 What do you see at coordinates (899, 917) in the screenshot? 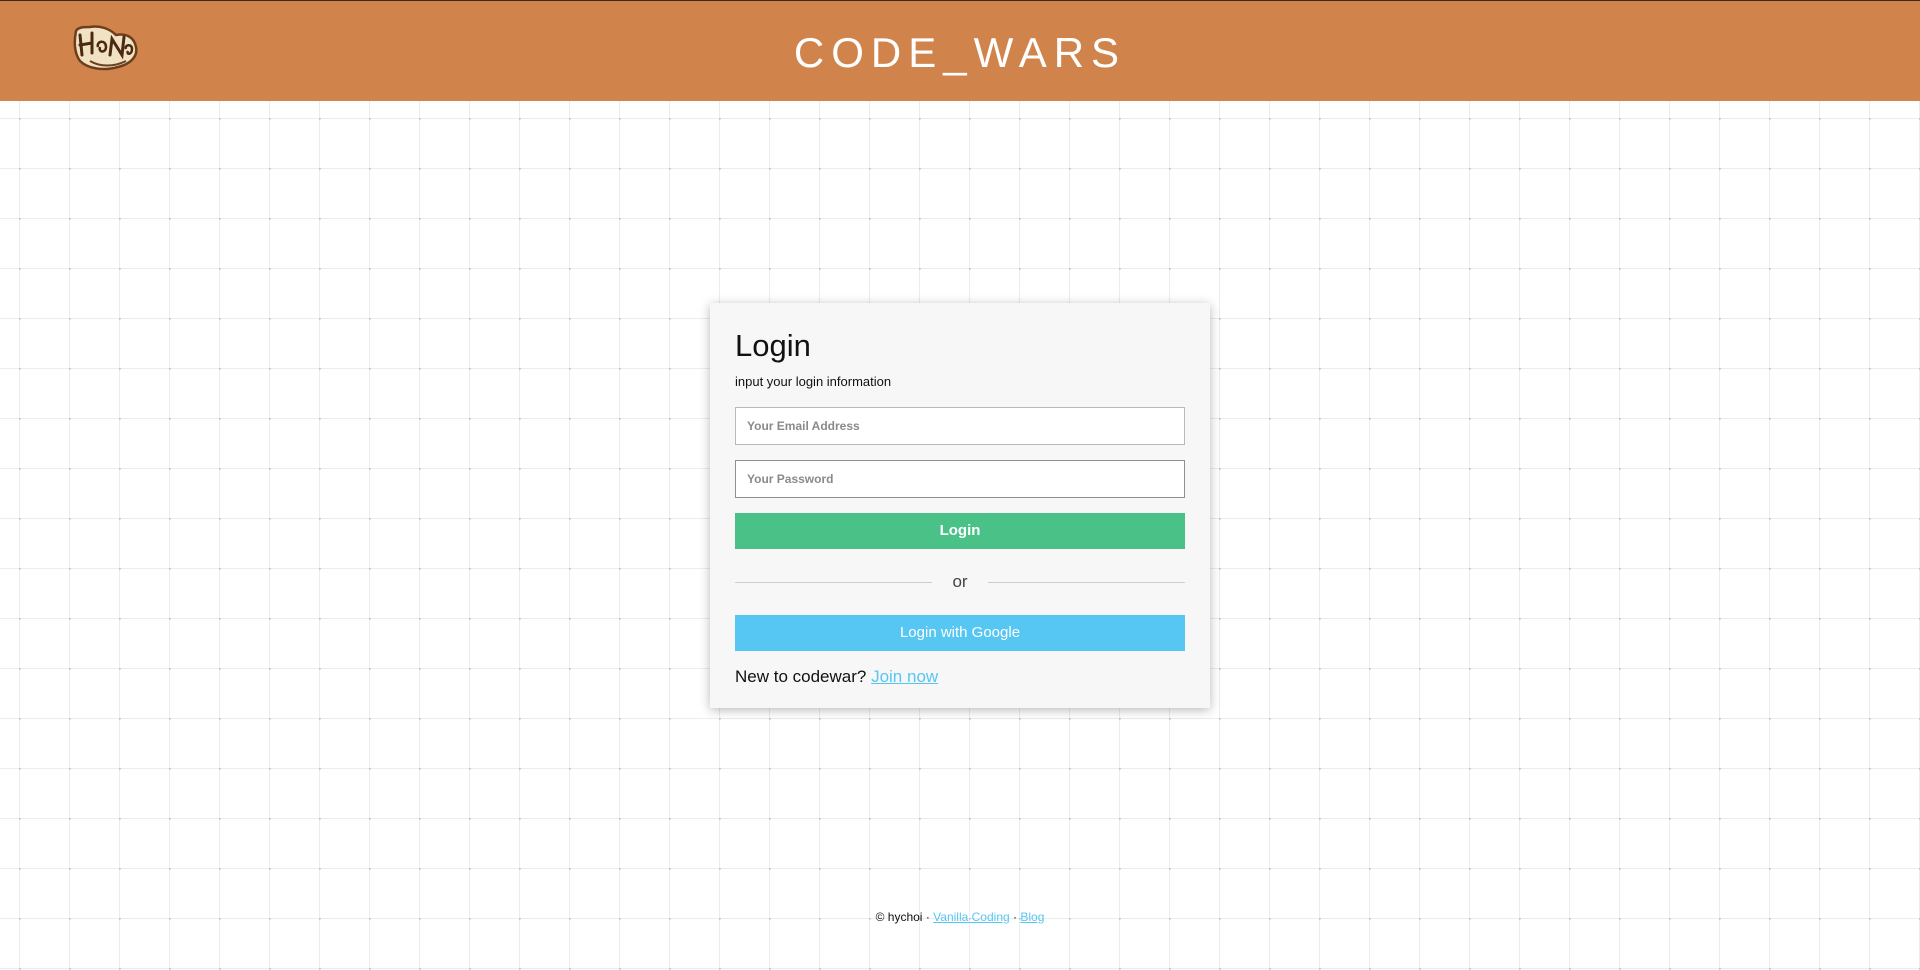
I see `copyright-text: © hychoi` at bounding box center [899, 917].